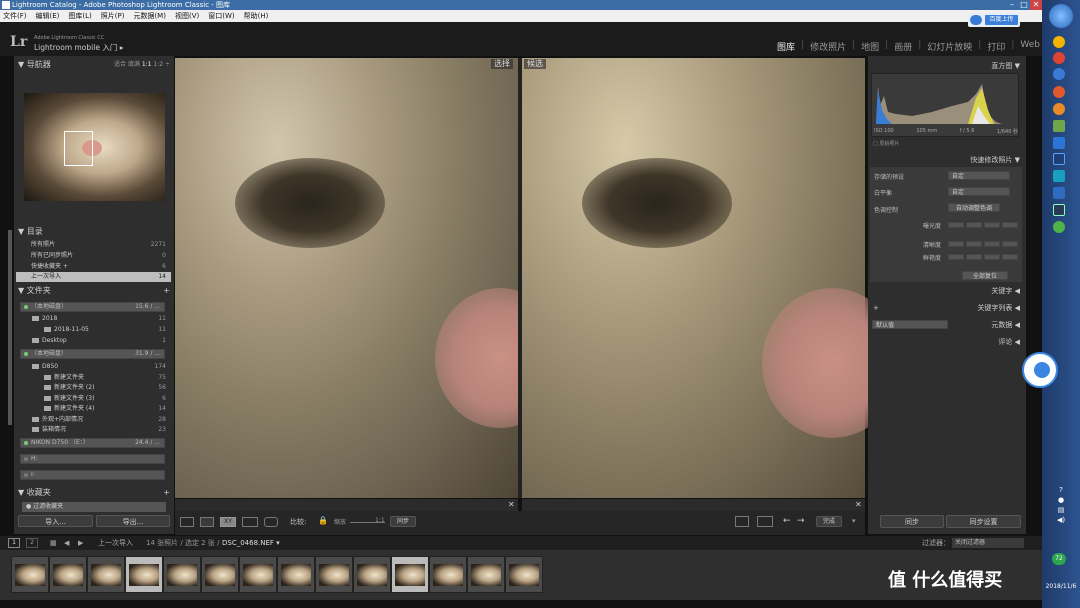 The image size is (1080, 608). Describe the element at coordinates (996, 46) in the screenshot. I see `module-print: 打印` at that location.